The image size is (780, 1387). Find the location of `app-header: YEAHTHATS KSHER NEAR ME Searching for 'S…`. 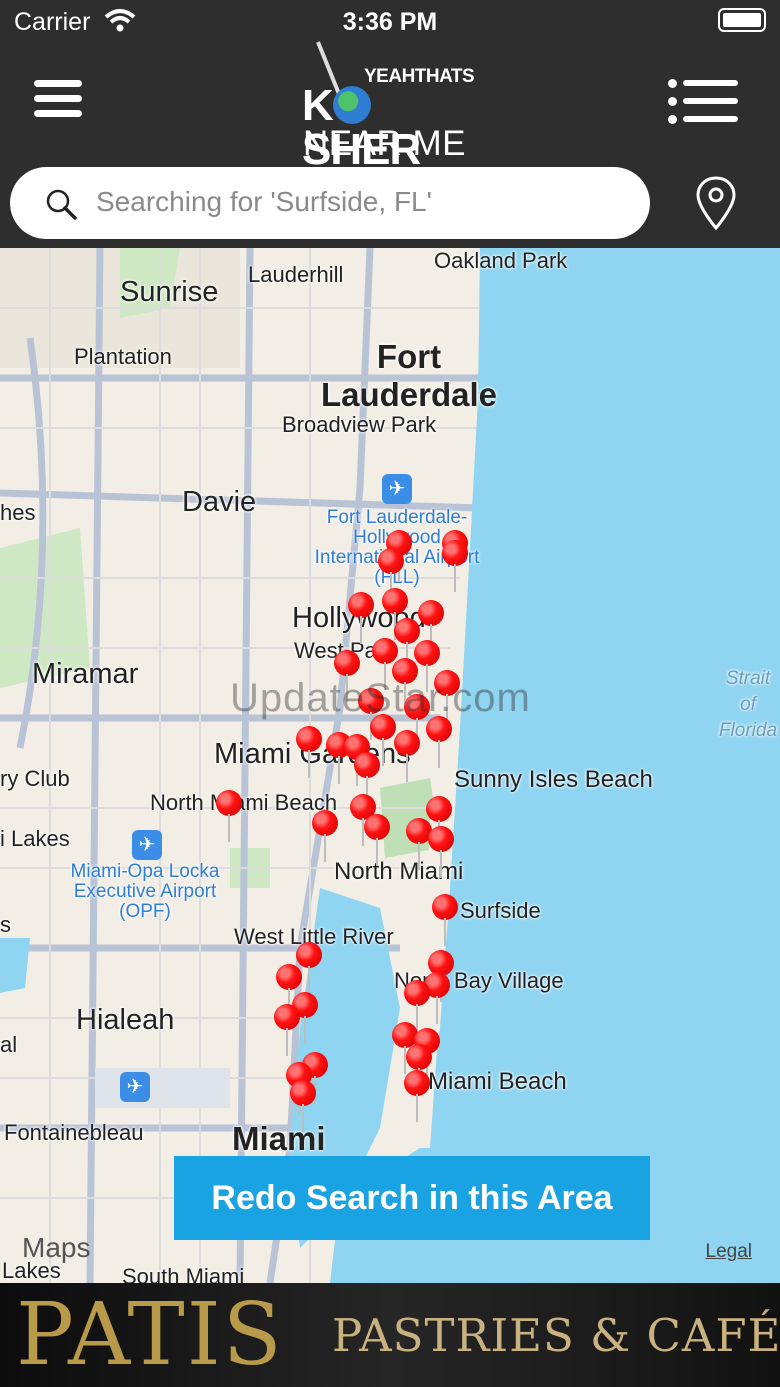

app-header: YEAHTHATS KSHER NEAR ME Searching for 'S… is located at coordinates (390, 144).